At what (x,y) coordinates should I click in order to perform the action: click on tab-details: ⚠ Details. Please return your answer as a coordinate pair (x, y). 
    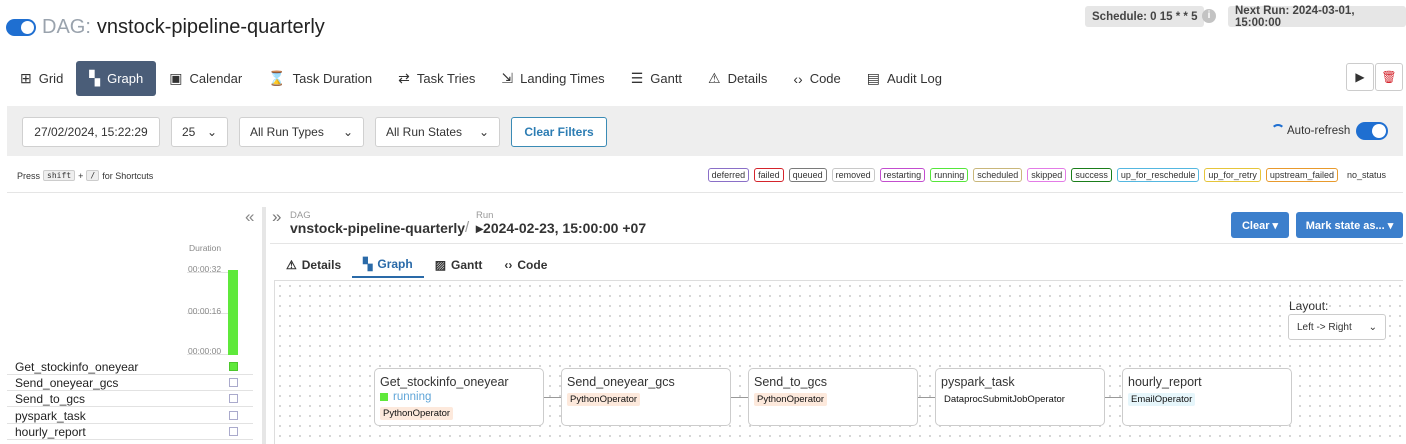
    Looking at the image, I should click on (313, 265).